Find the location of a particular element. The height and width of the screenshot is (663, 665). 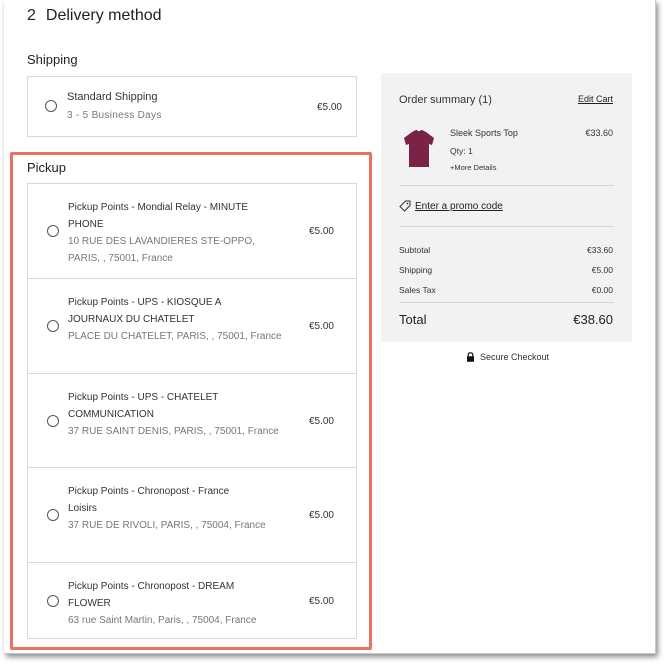

shipping-heading: Shipping is located at coordinates (52, 59).